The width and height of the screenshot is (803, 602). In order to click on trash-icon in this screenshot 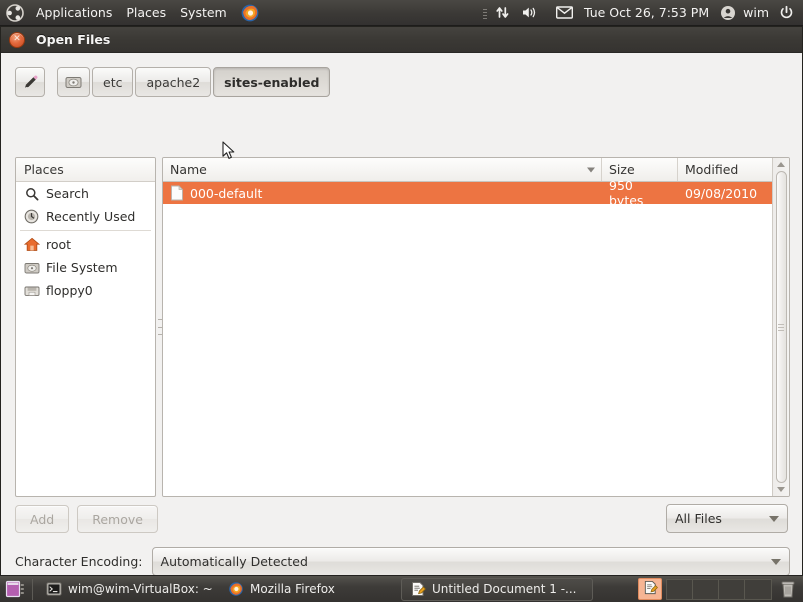, I will do `click(788, 589)`.